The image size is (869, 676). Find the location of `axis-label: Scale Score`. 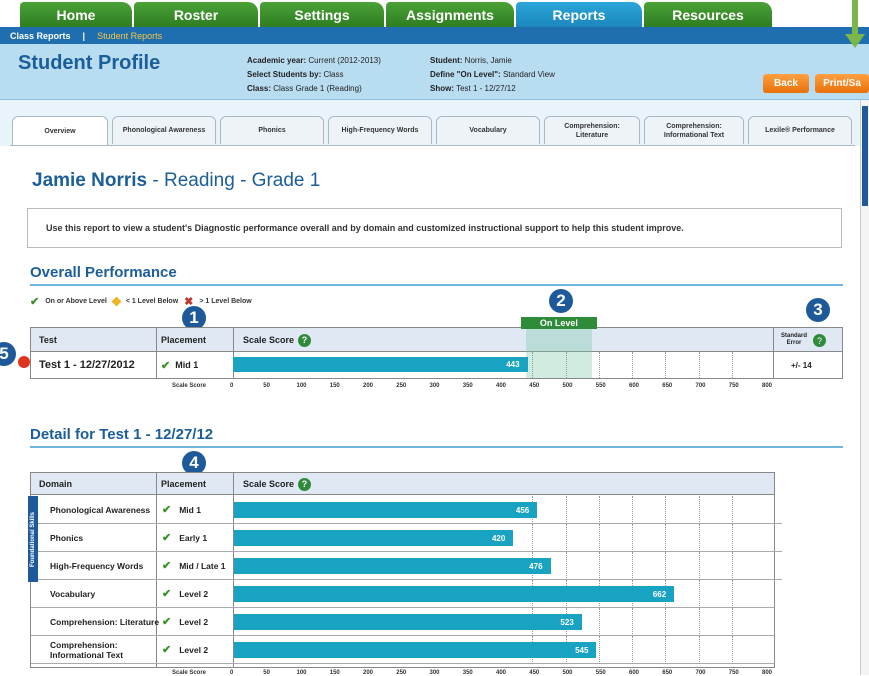

axis-label: Scale Score is located at coordinates (189, 673).